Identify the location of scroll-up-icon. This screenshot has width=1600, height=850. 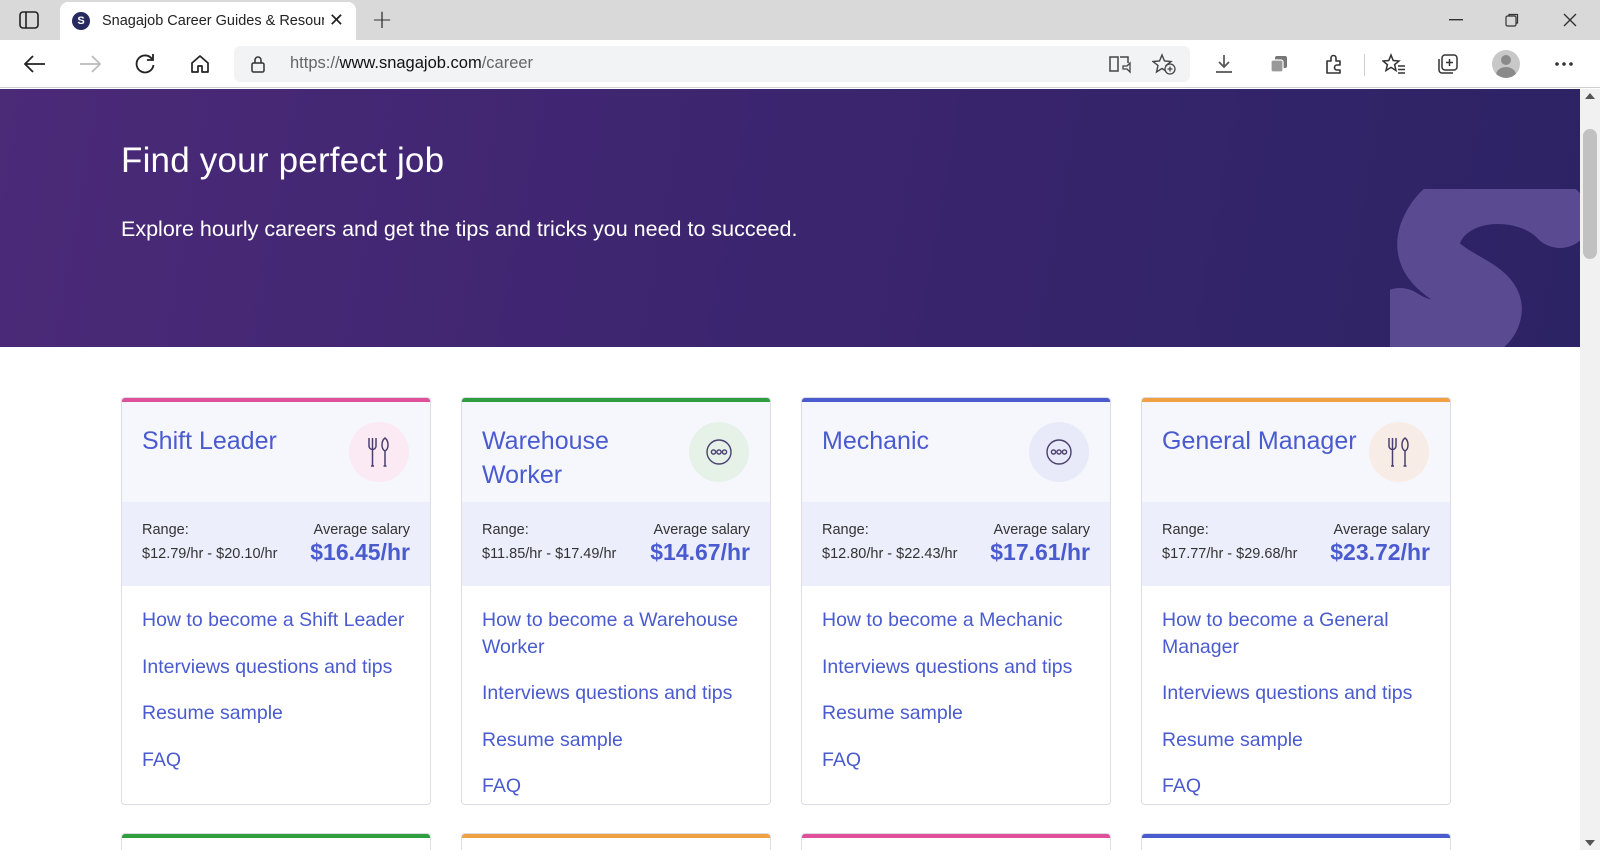
(1590, 96).